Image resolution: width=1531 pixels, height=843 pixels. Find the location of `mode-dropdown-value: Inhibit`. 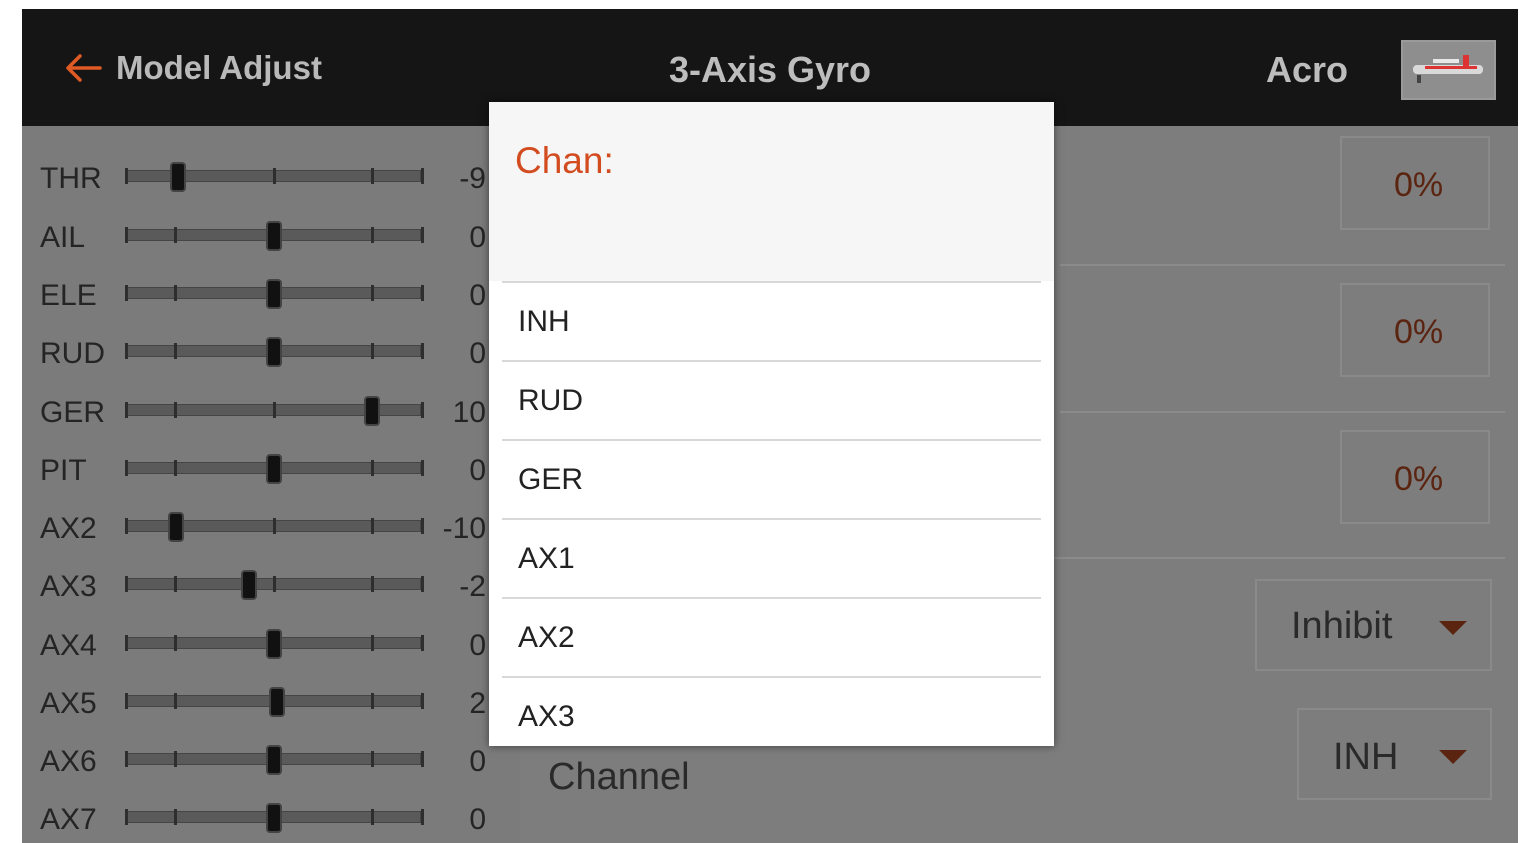

mode-dropdown-value: Inhibit is located at coordinates (1342, 626).